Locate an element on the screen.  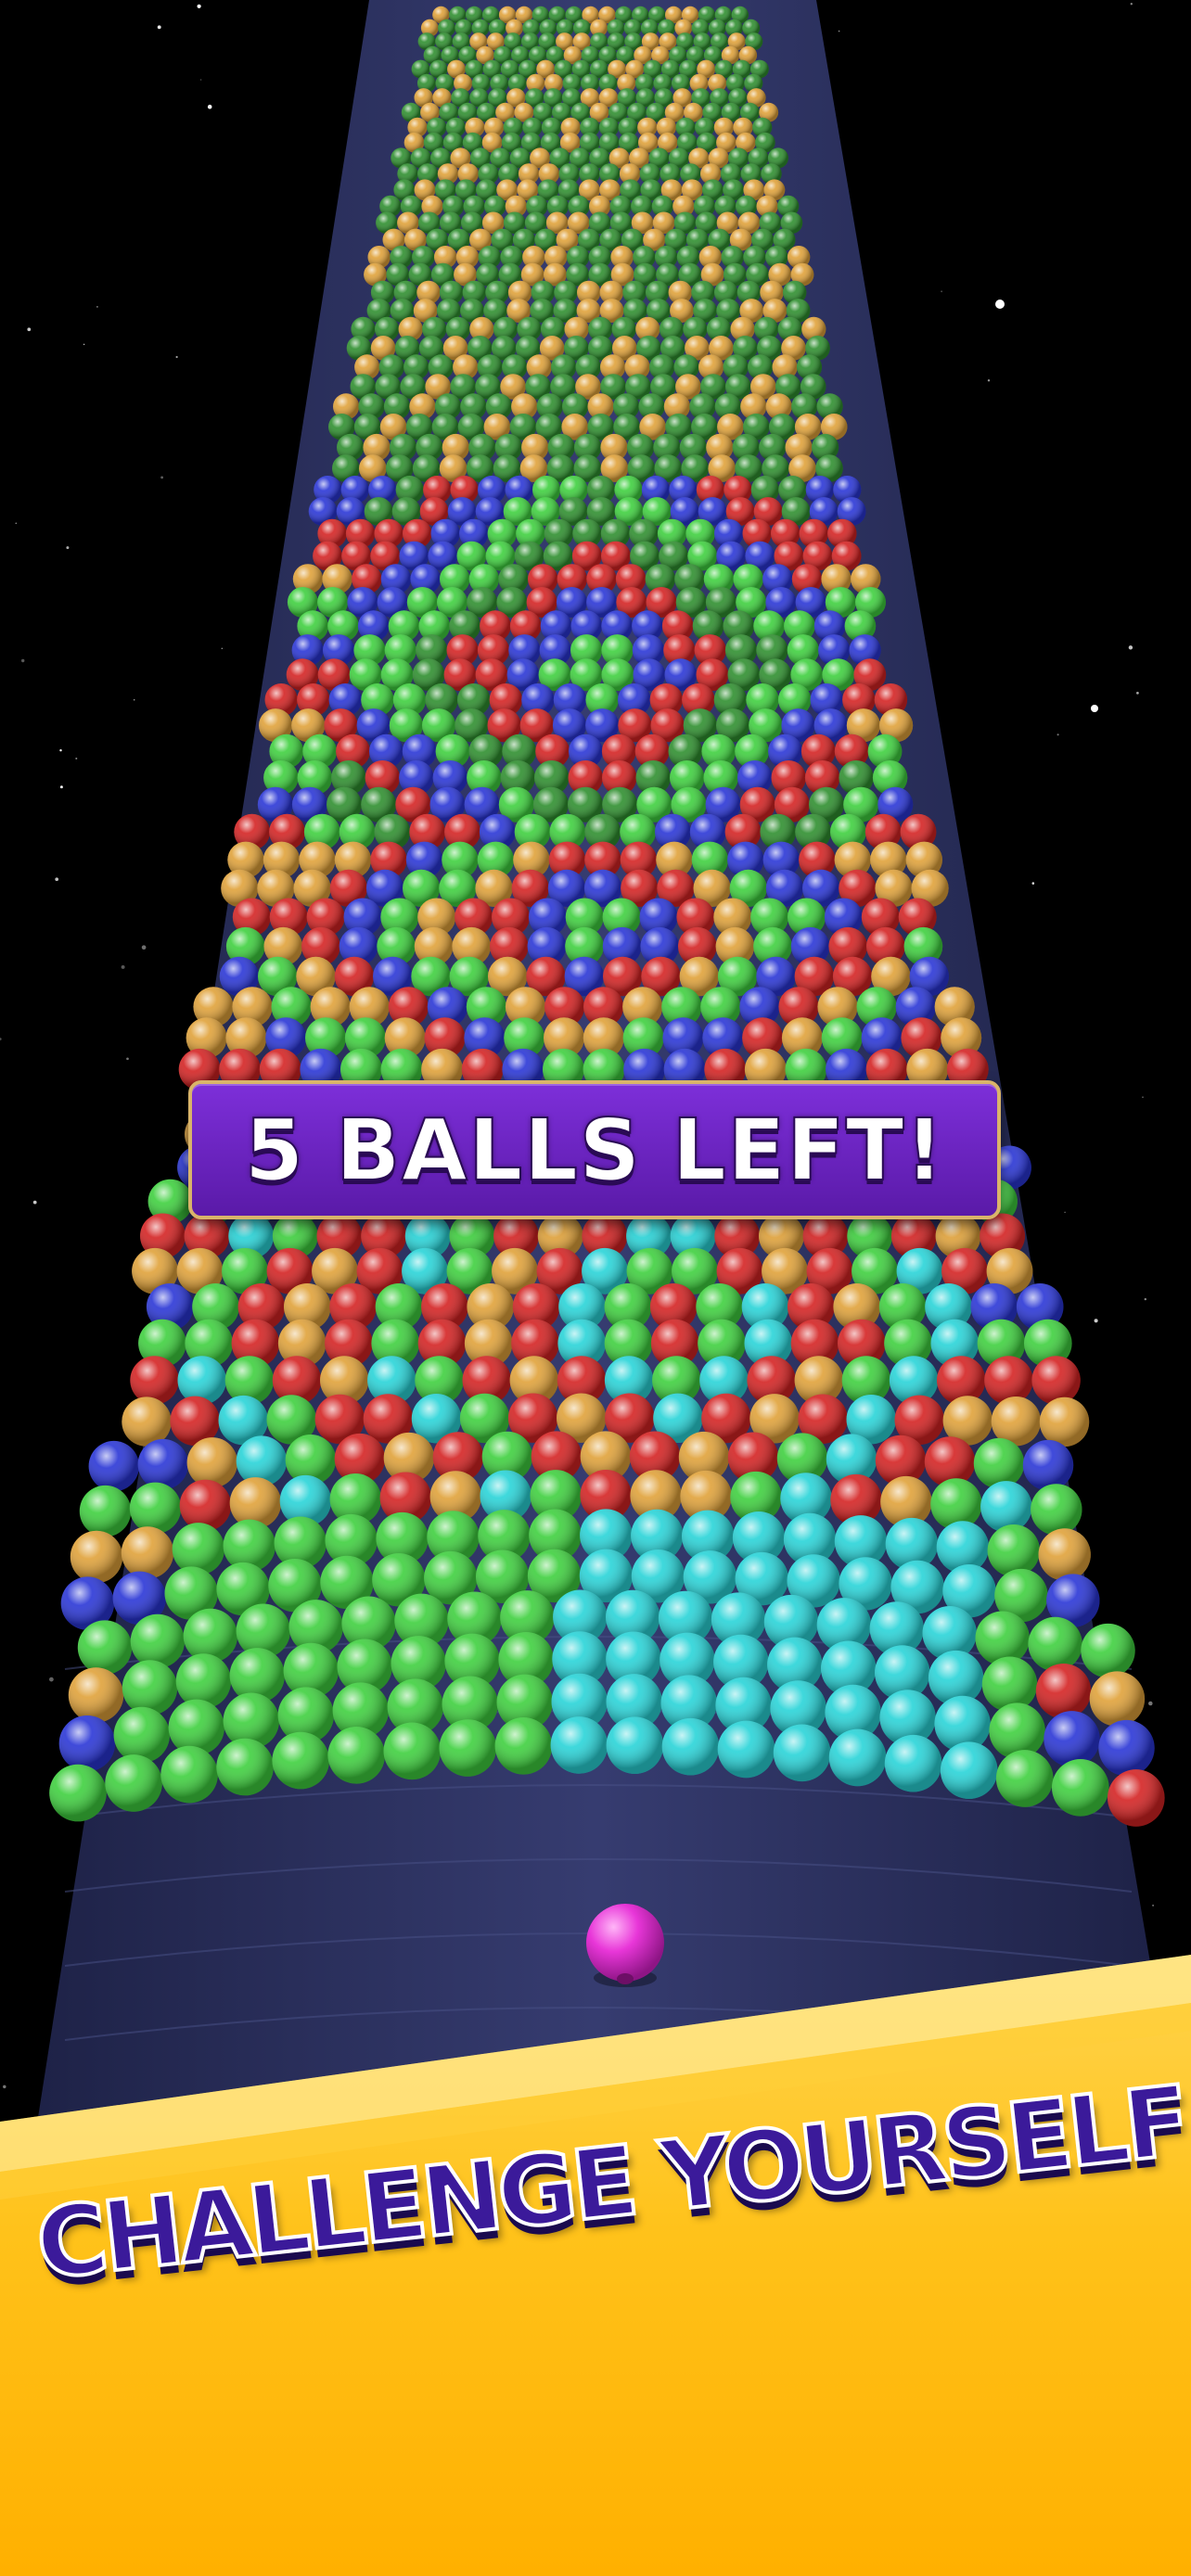
balls-left-banner: 5 BALLS LEFT! is located at coordinates (594, 1149).